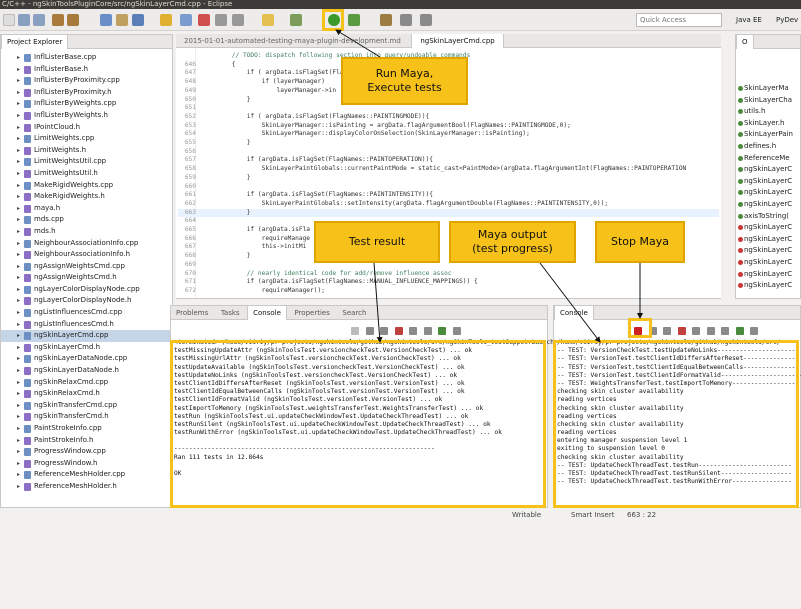  I want to click on outline-item: defines.h, so click(768, 147).